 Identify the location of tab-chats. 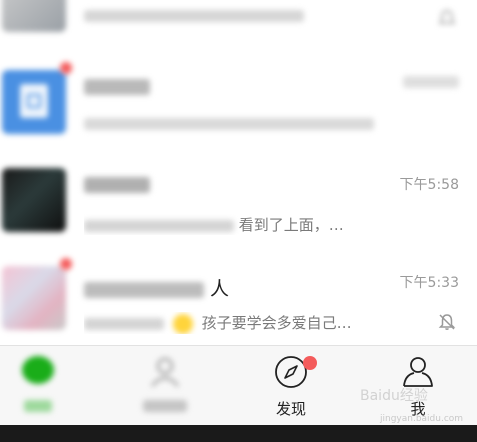
(39, 386).